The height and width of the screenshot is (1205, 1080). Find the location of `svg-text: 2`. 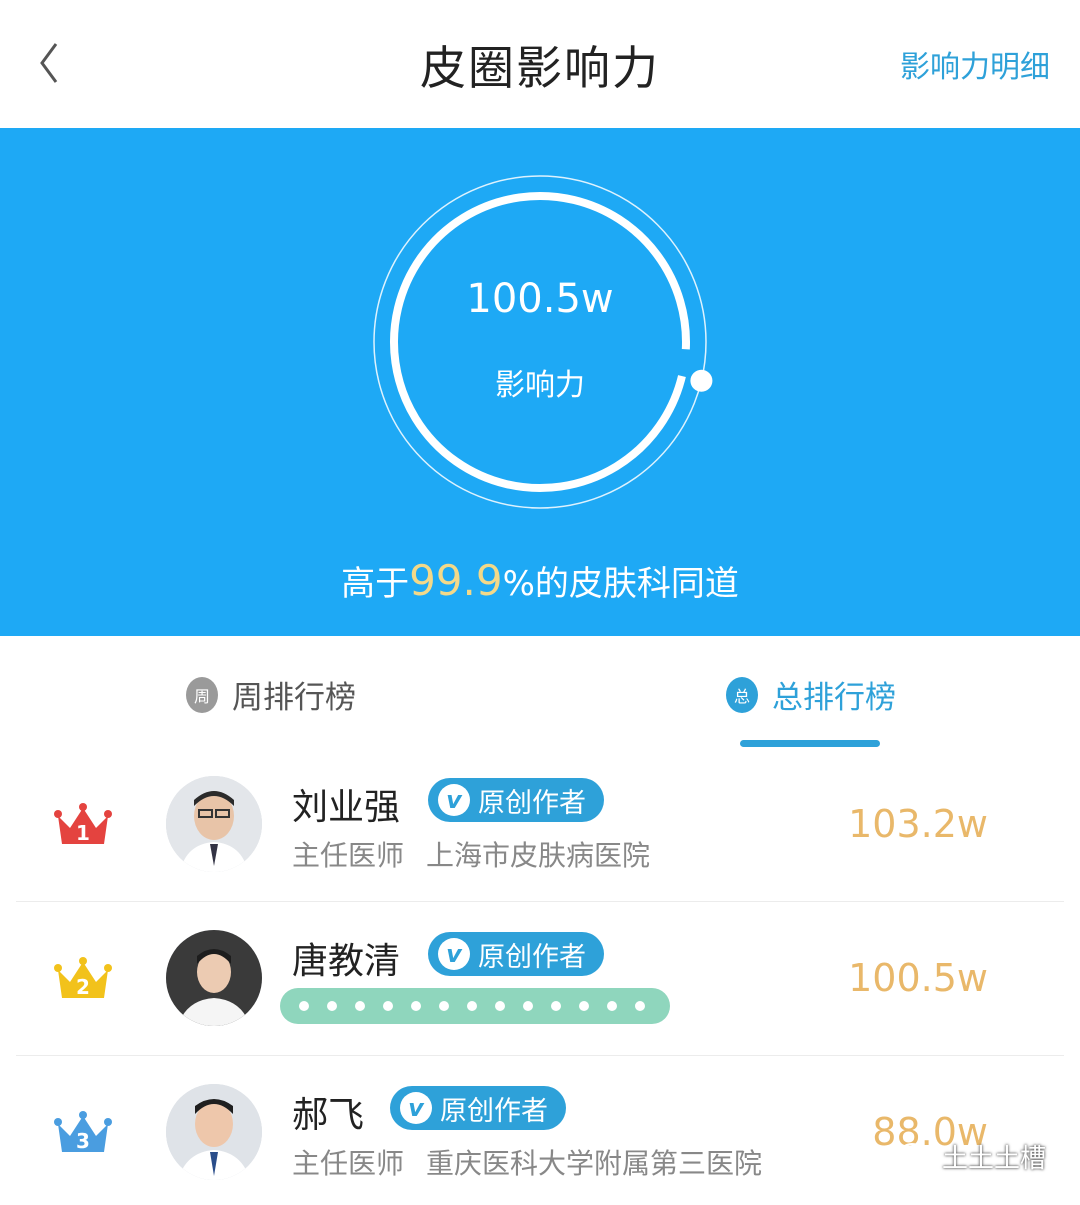

svg-text: 2 is located at coordinates (83, 987).